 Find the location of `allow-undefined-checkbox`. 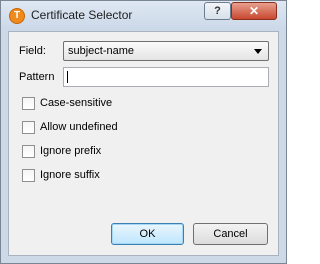

allow-undefined-checkbox is located at coordinates (28, 127).